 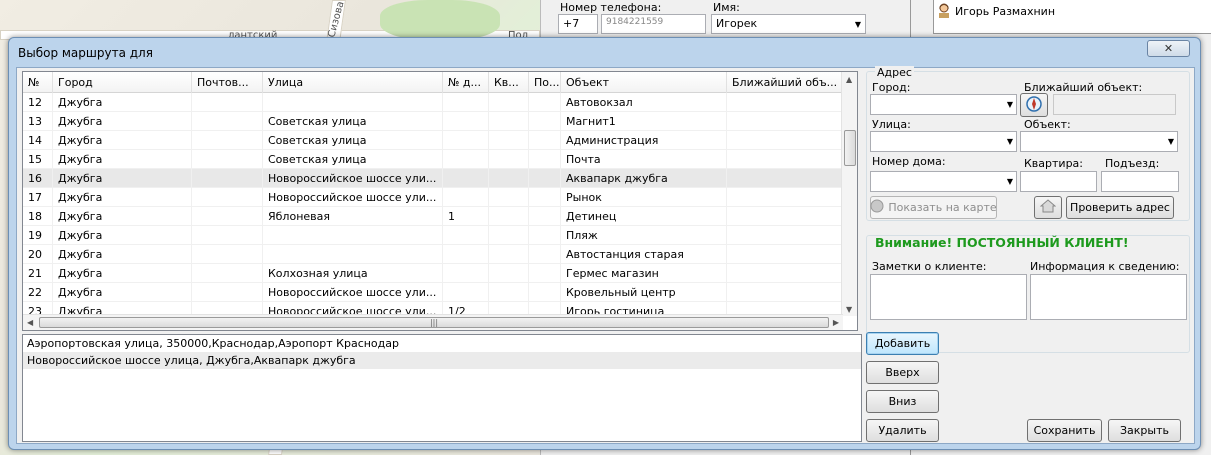 I want to click on name-combo: Игорек ▼, so click(x=788, y=24).